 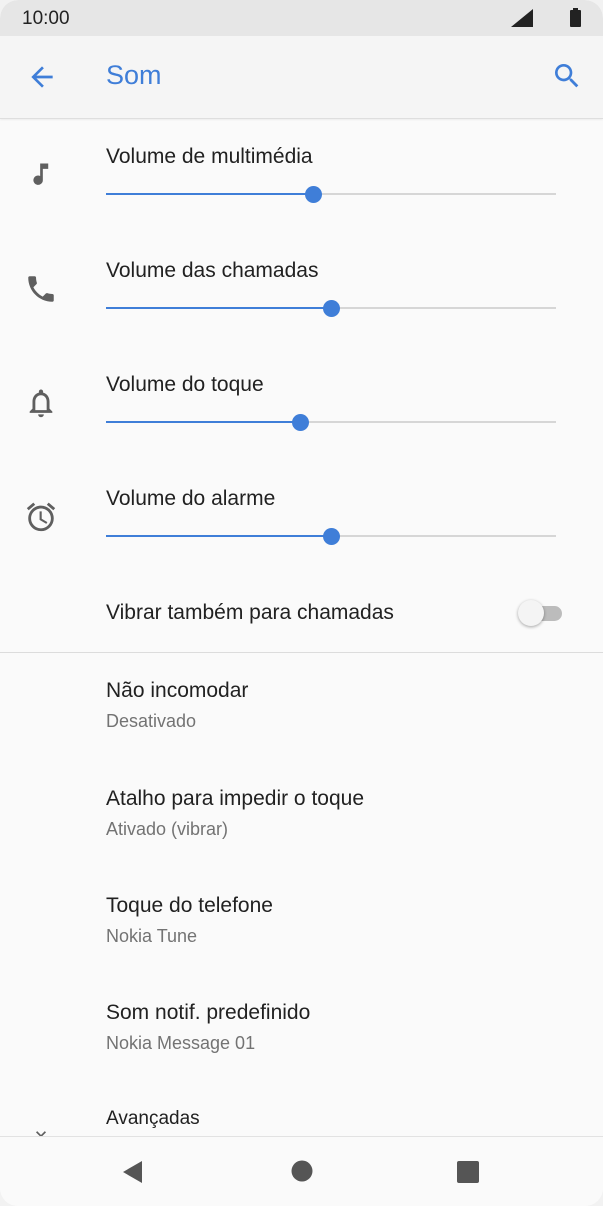 What do you see at coordinates (209, 156) in the screenshot?
I see `slider-label-media: Volume de multimédia` at bounding box center [209, 156].